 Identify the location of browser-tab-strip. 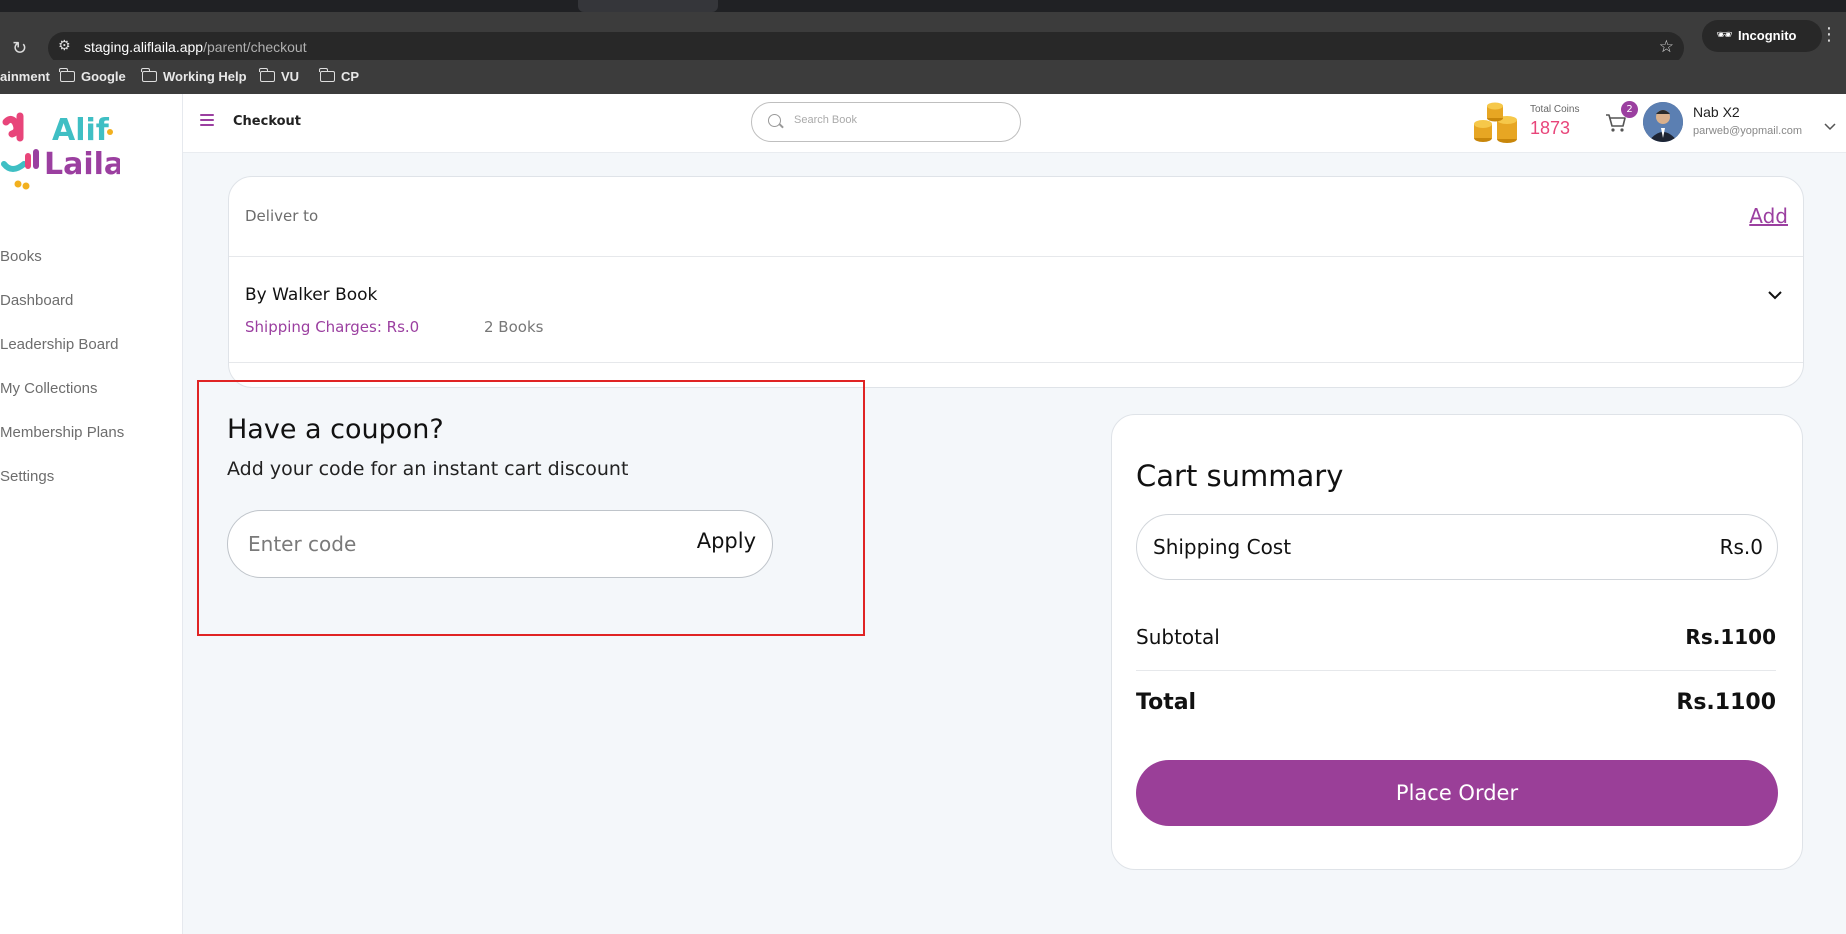
(923, 6).